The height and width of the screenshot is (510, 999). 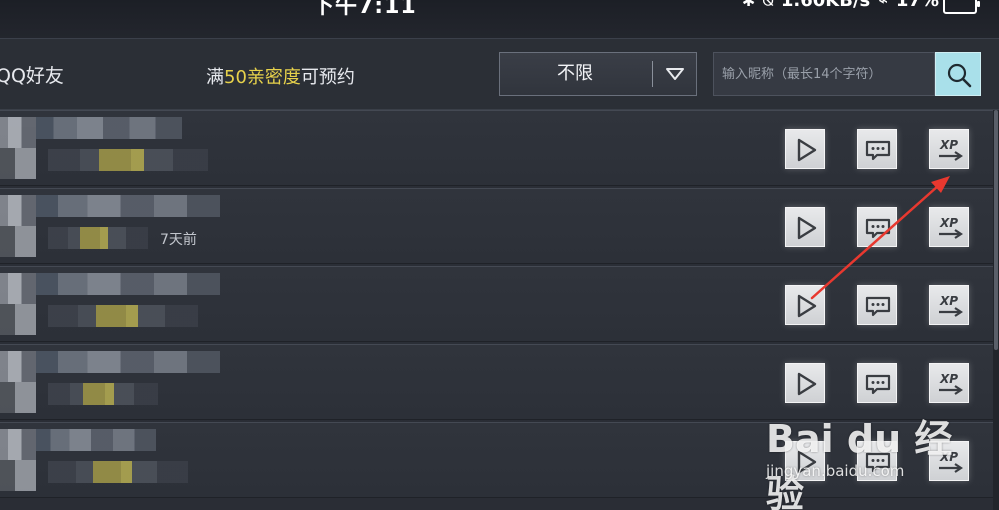 I want to click on intimacy-suffix: 可预约, so click(x=327, y=77).